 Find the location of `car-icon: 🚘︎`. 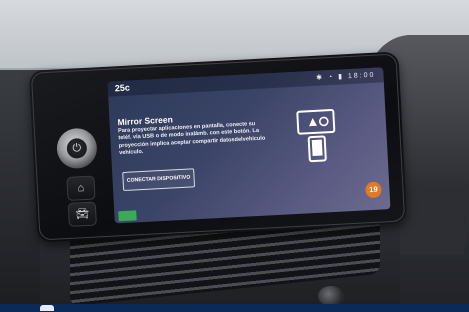

car-icon: 🚘︎ is located at coordinates (82, 214).